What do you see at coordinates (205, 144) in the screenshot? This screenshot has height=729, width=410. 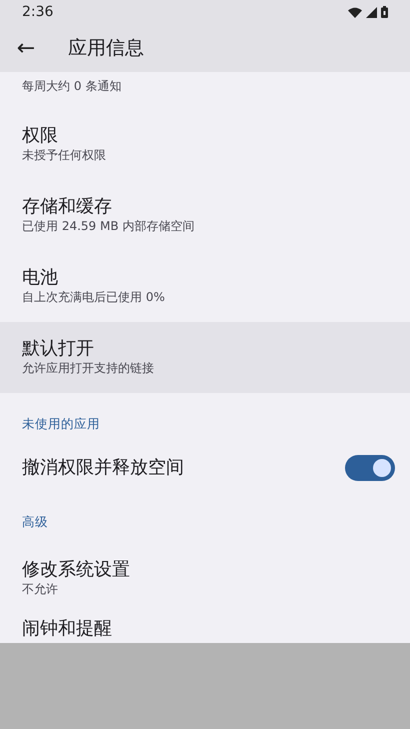 I see `settings-item: 权限 未授予任何权限` at bounding box center [205, 144].